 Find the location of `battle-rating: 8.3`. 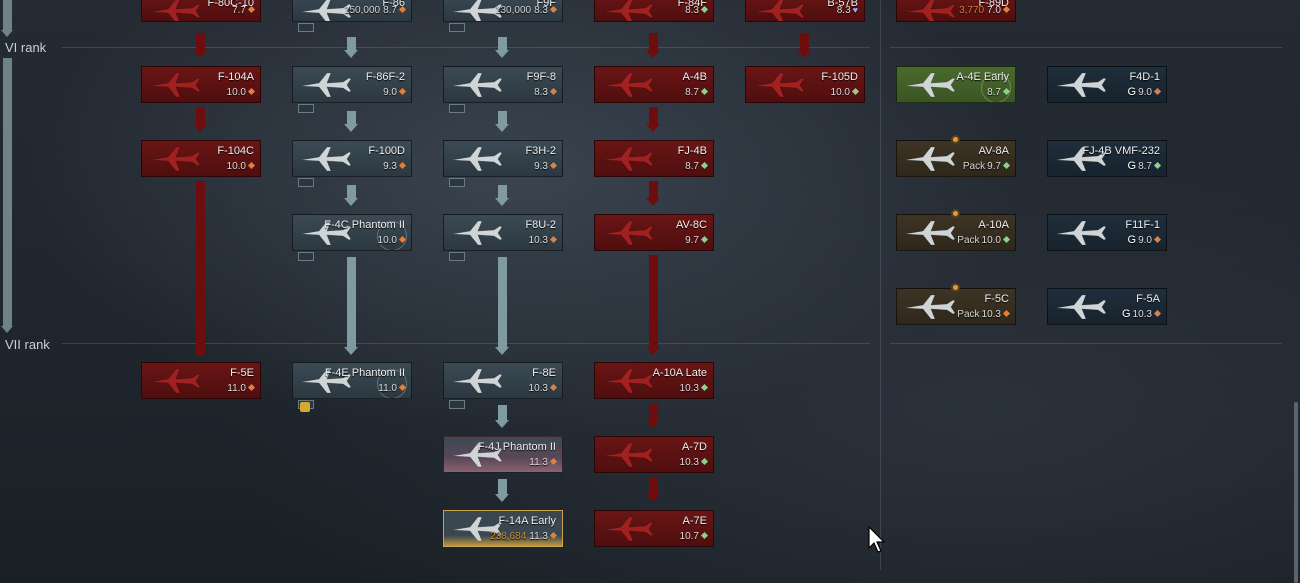

battle-rating: 8.3 is located at coordinates (546, 92).